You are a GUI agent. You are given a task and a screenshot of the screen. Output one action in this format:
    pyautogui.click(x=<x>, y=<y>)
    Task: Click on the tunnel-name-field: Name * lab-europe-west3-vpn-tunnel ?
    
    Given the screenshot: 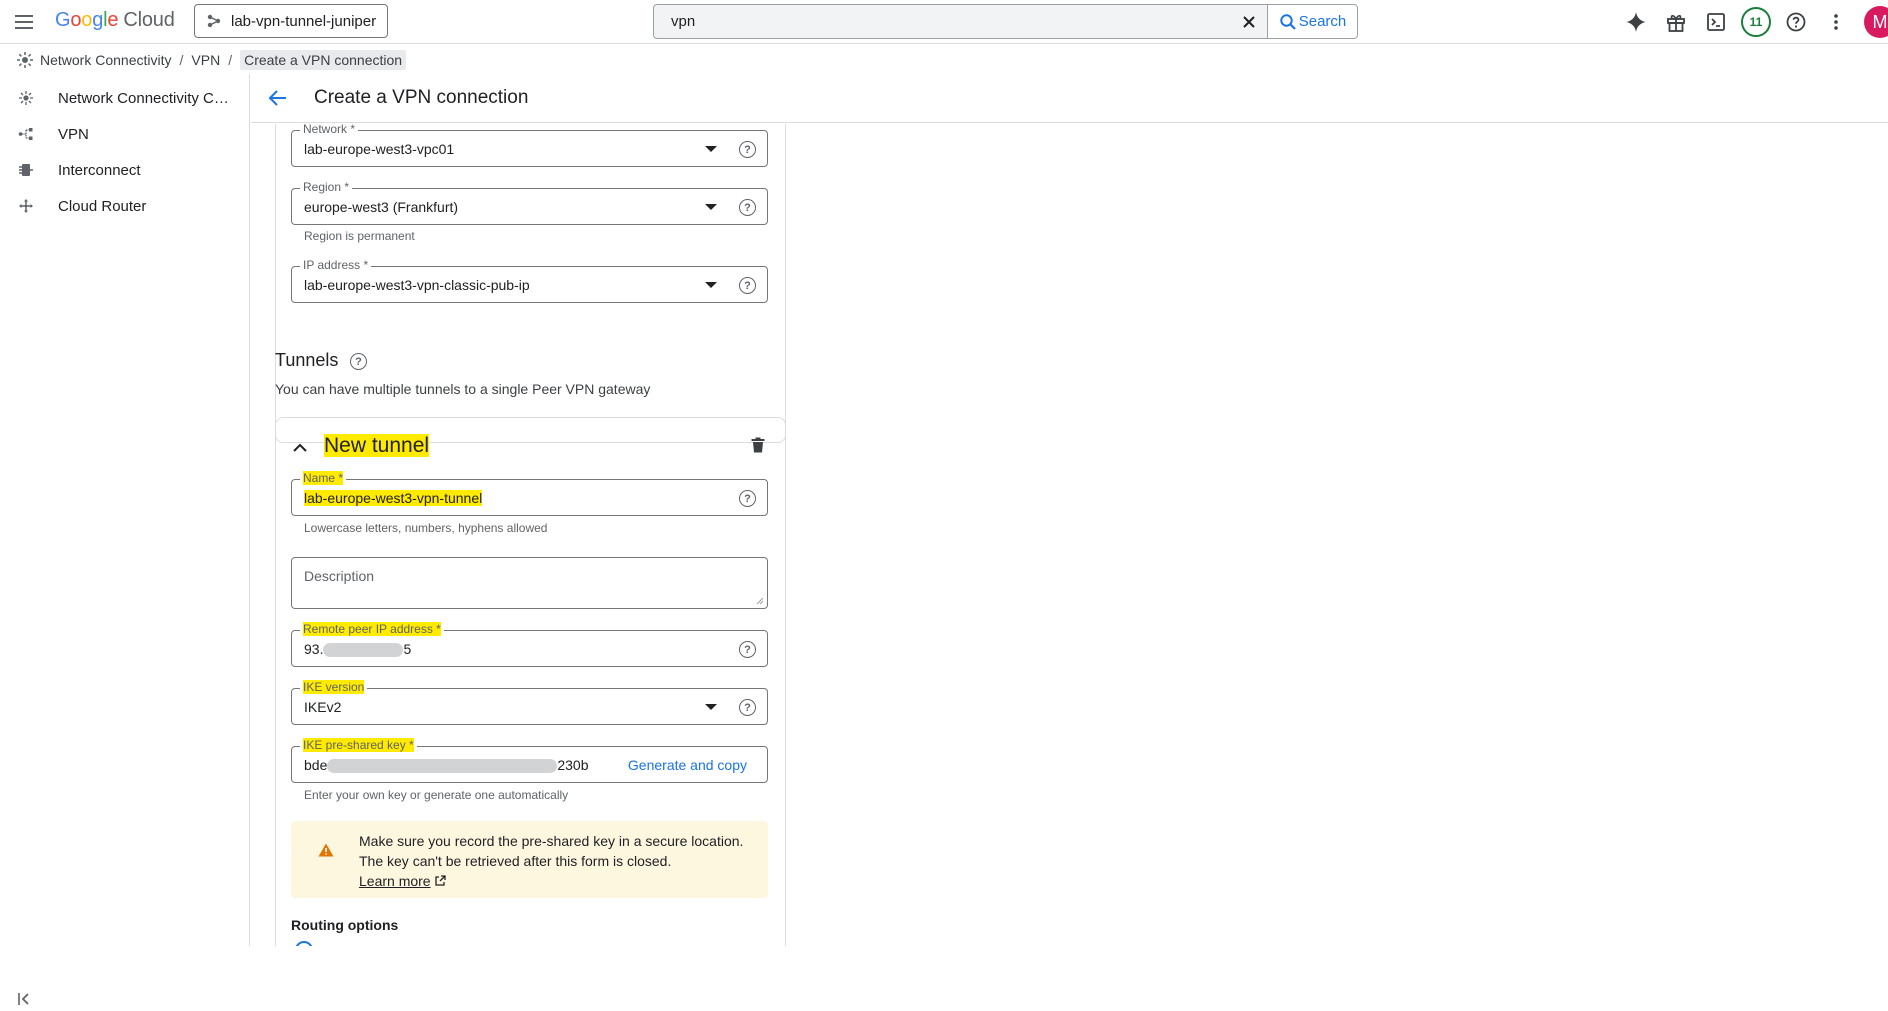 What is the action you would take?
    pyautogui.click(x=529, y=493)
    